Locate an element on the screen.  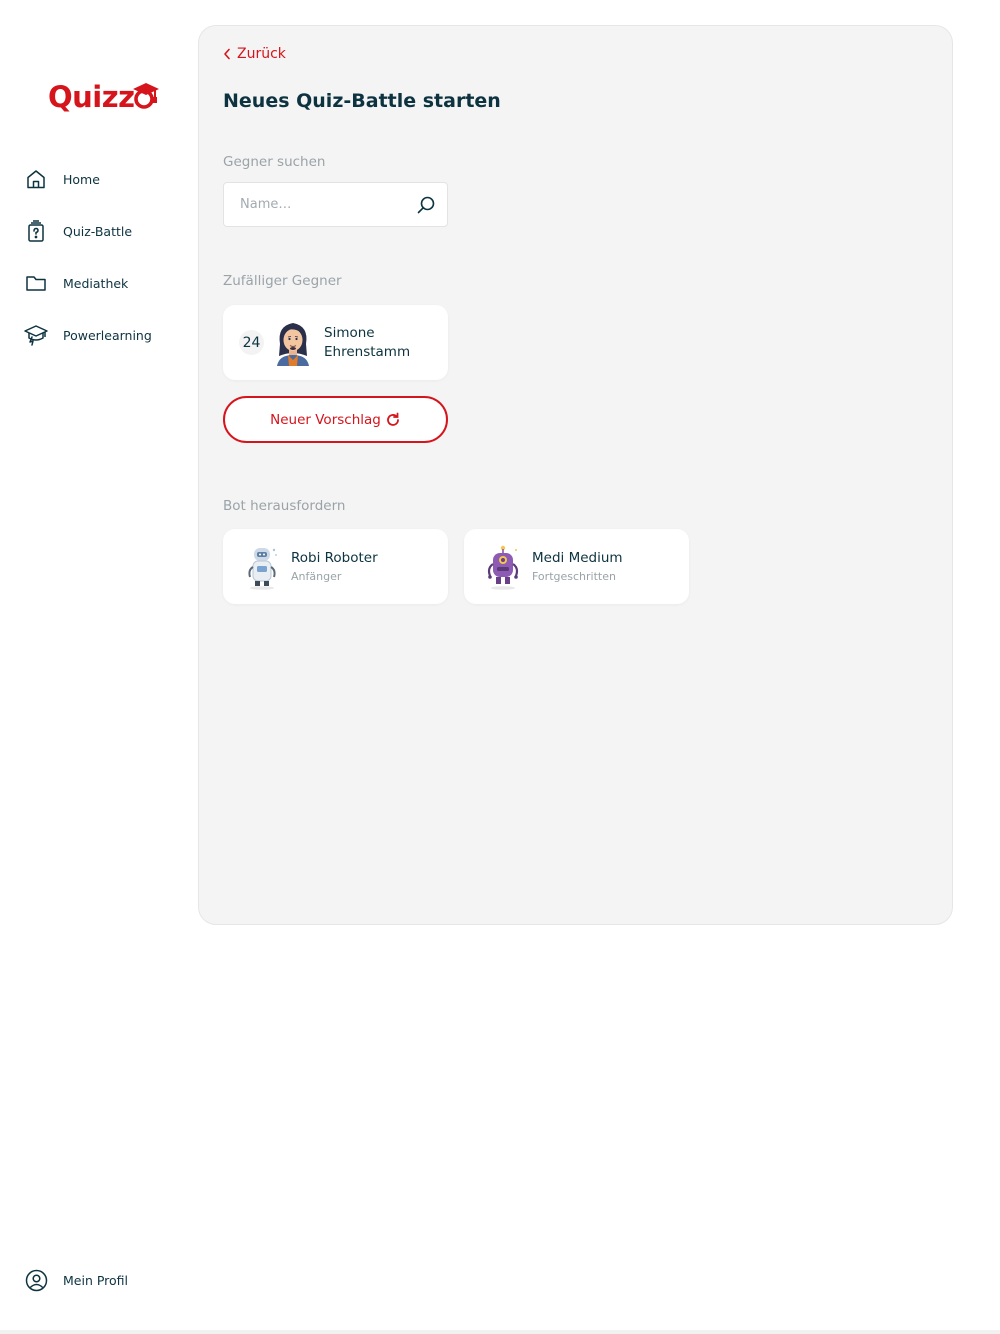
sidebar-item-label: Powerlearning is located at coordinates (107, 335).